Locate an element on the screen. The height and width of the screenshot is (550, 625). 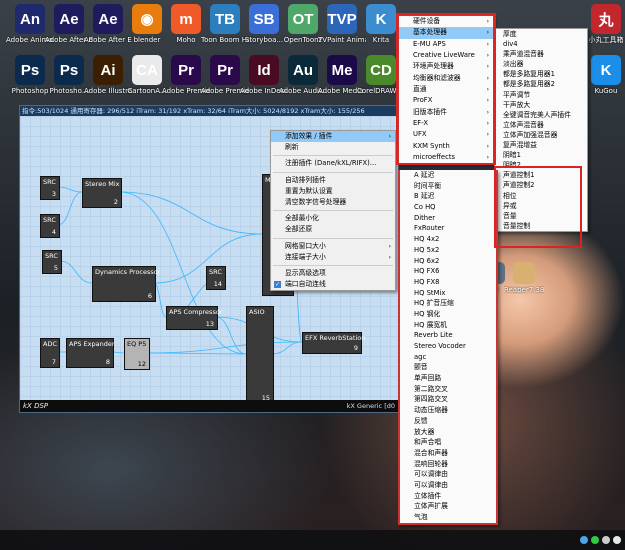
menu-item: 清空数字信号处理器 is located at coordinates (333, 202).